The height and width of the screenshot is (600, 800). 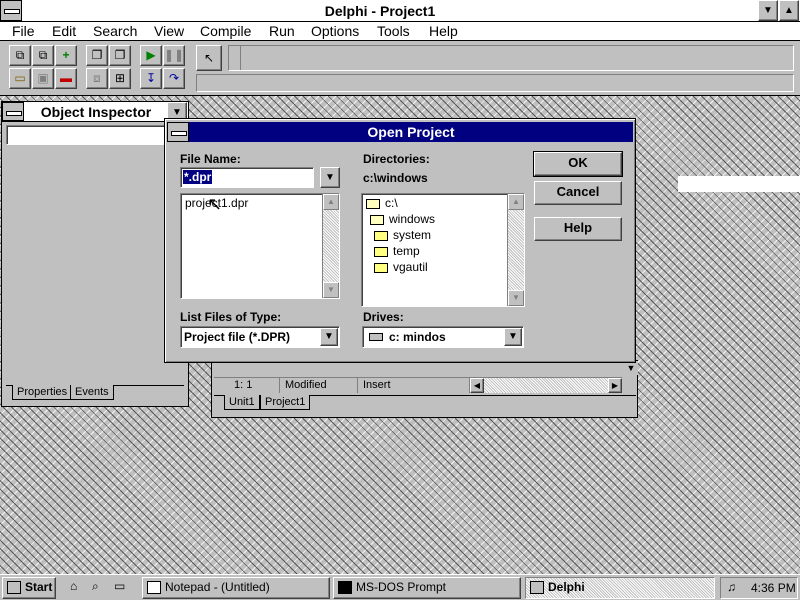 What do you see at coordinates (631, 368) in the screenshot?
I see `editor-vscroll-down-icon: ▼` at bounding box center [631, 368].